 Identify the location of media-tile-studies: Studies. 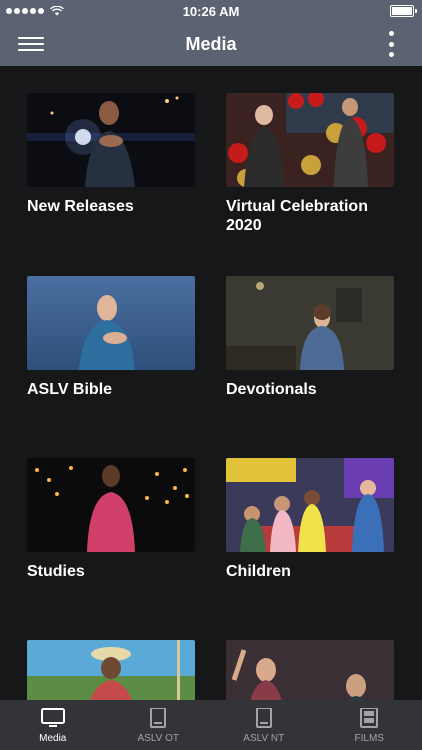
(111, 519).